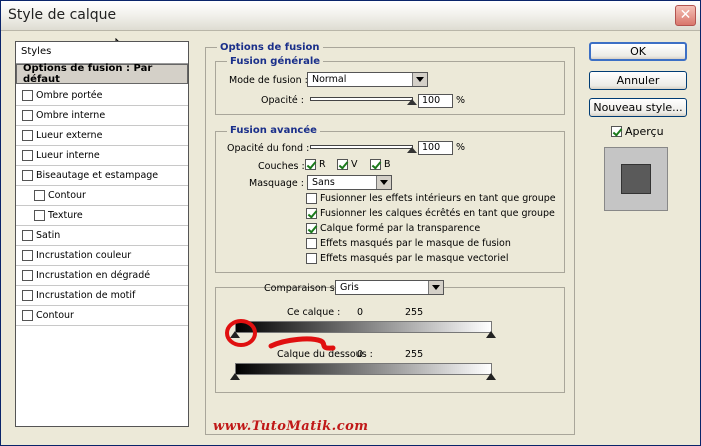 The width and height of the screenshot is (701, 446). Describe the element at coordinates (414, 258) in the screenshot. I see `advanced-option-label: Effets masqués par le masque vectoriel` at that location.